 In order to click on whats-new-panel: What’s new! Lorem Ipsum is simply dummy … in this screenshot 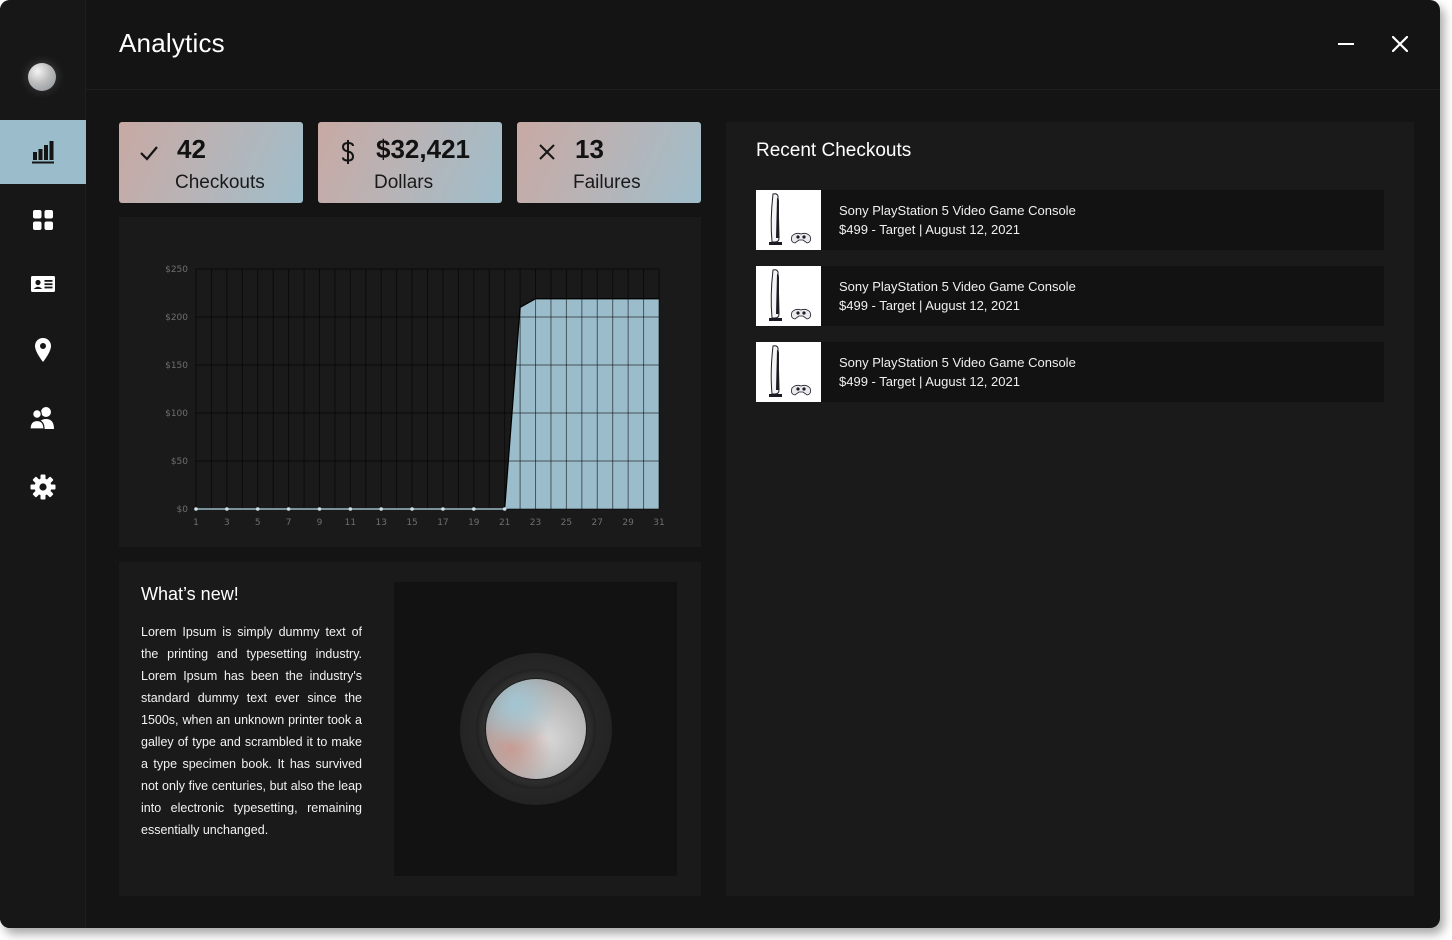, I will do `click(410, 729)`.